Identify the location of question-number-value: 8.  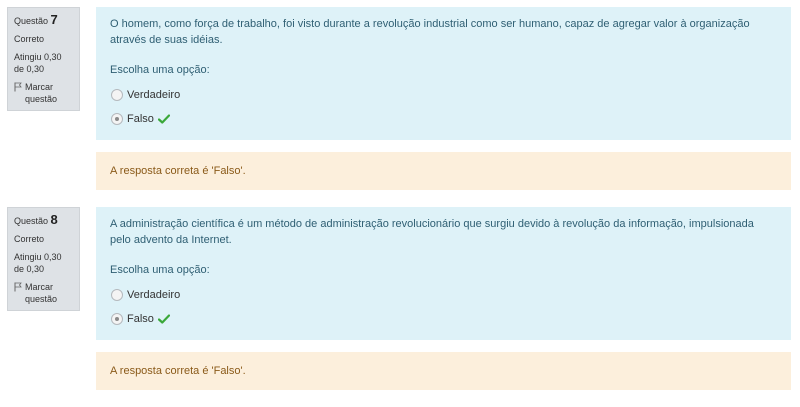
(54, 219).